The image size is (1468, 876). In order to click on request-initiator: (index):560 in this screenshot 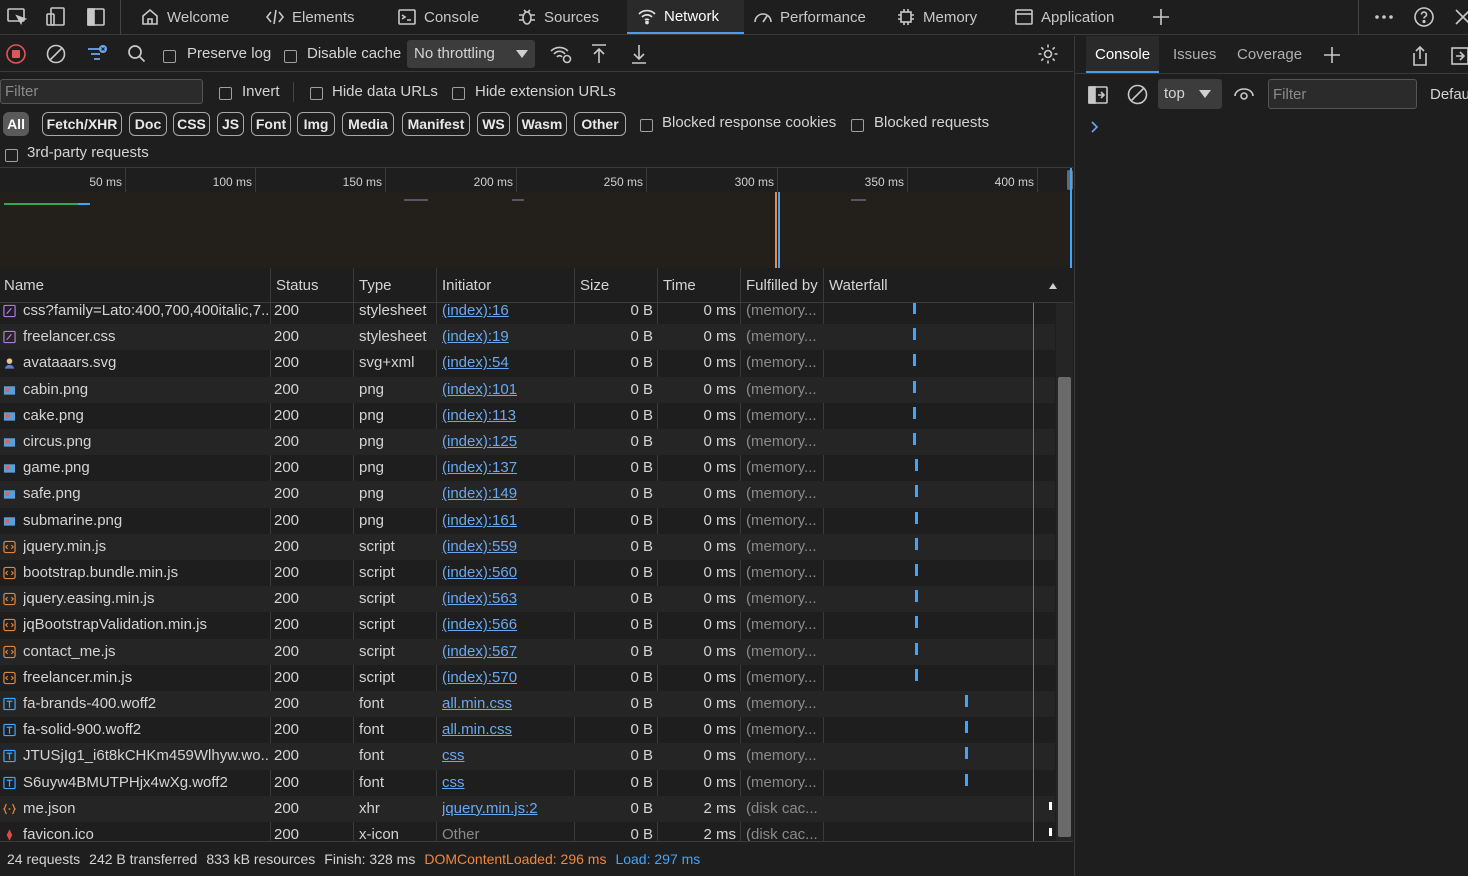, I will do `click(507, 573)`.